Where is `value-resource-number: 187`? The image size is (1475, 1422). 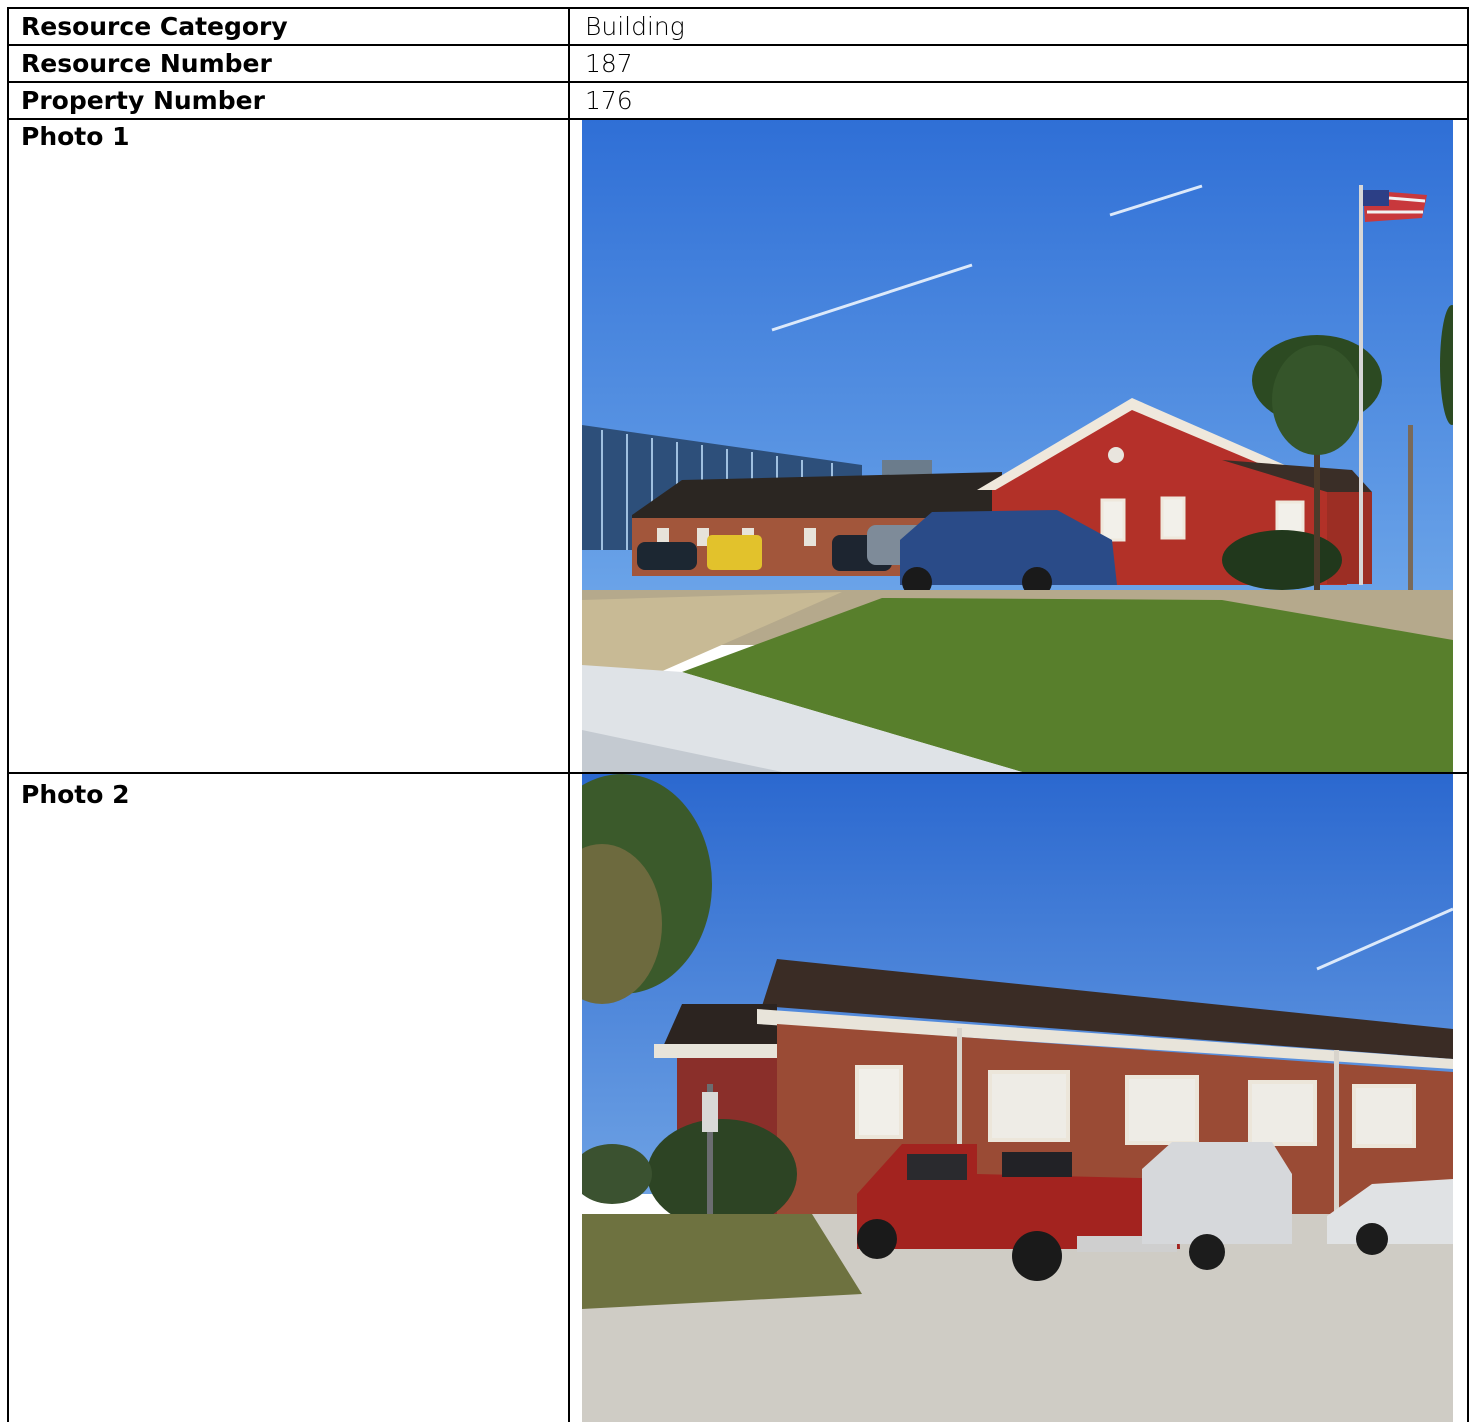
value-resource-number: 187 is located at coordinates (1019, 63).